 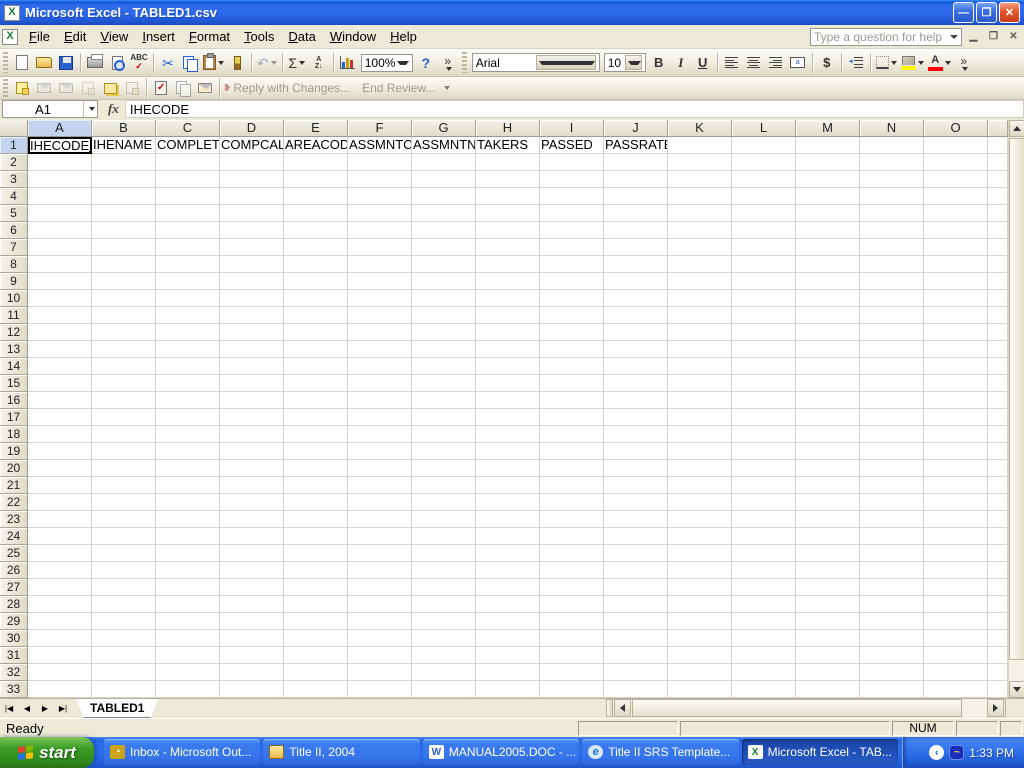 I want to click on cell-O23, so click(x=956, y=519).